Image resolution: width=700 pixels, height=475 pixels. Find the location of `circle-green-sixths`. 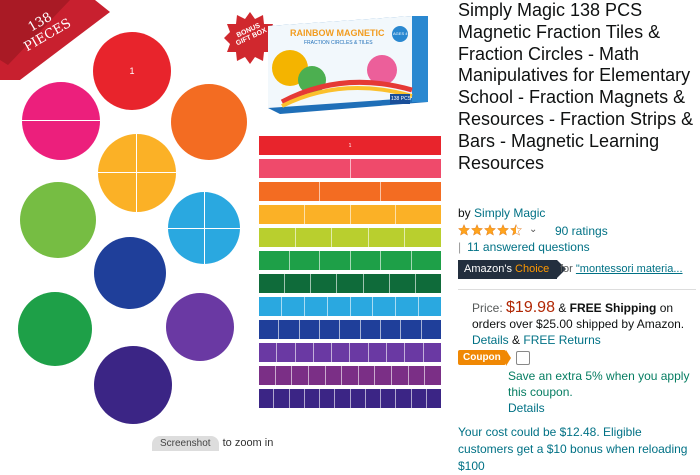

circle-green-sixths is located at coordinates (55, 329).